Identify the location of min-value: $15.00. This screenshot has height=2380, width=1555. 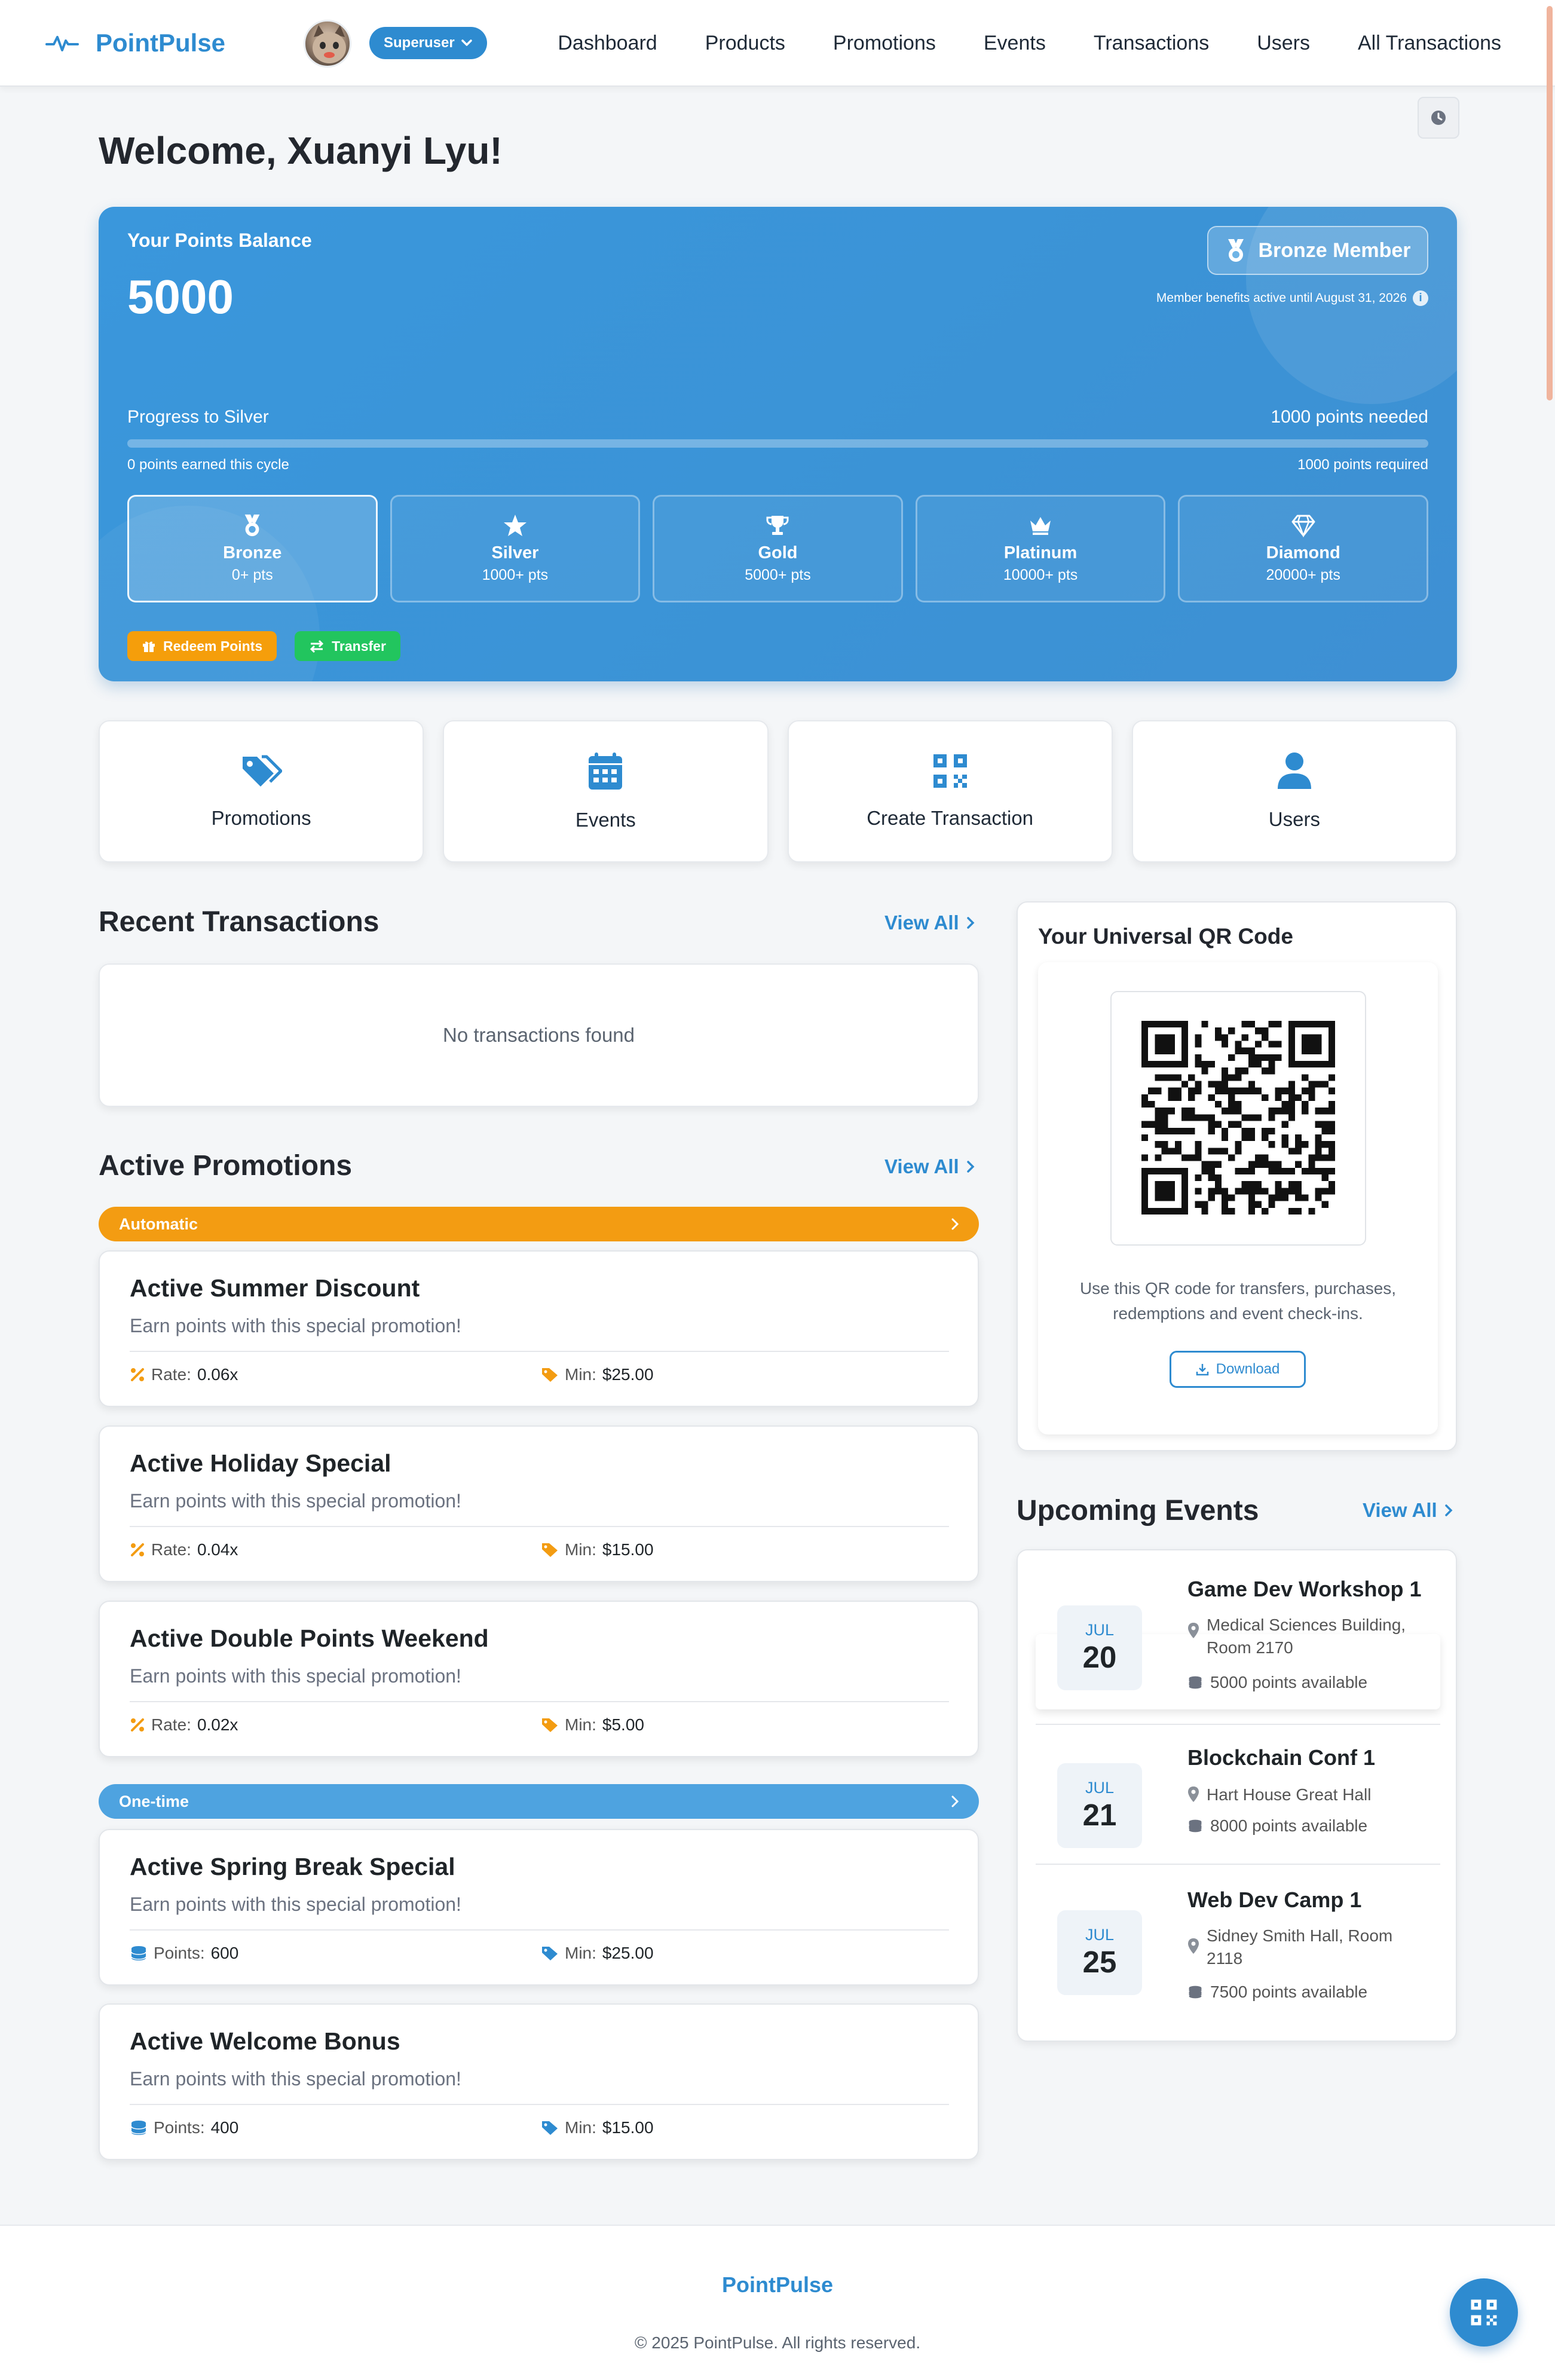
(628, 1549).